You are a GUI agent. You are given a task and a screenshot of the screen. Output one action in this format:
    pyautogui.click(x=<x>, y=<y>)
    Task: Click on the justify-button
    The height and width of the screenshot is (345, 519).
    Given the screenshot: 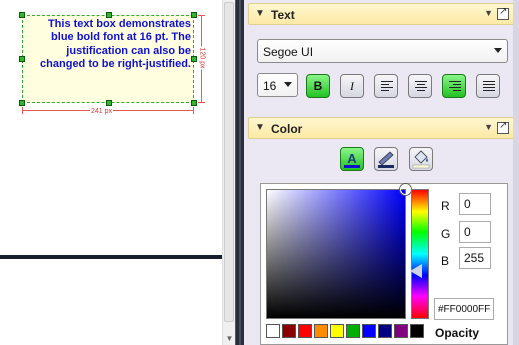 What is the action you would take?
    pyautogui.click(x=488, y=86)
    